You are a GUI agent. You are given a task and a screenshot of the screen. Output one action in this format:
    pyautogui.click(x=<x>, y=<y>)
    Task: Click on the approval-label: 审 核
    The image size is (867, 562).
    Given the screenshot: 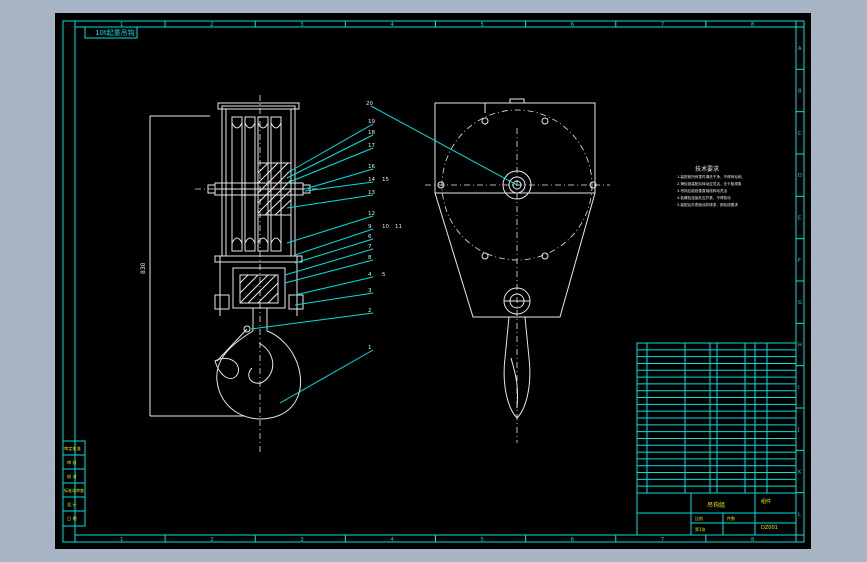 What is the action you would take?
    pyautogui.click(x=72, y=462)
    